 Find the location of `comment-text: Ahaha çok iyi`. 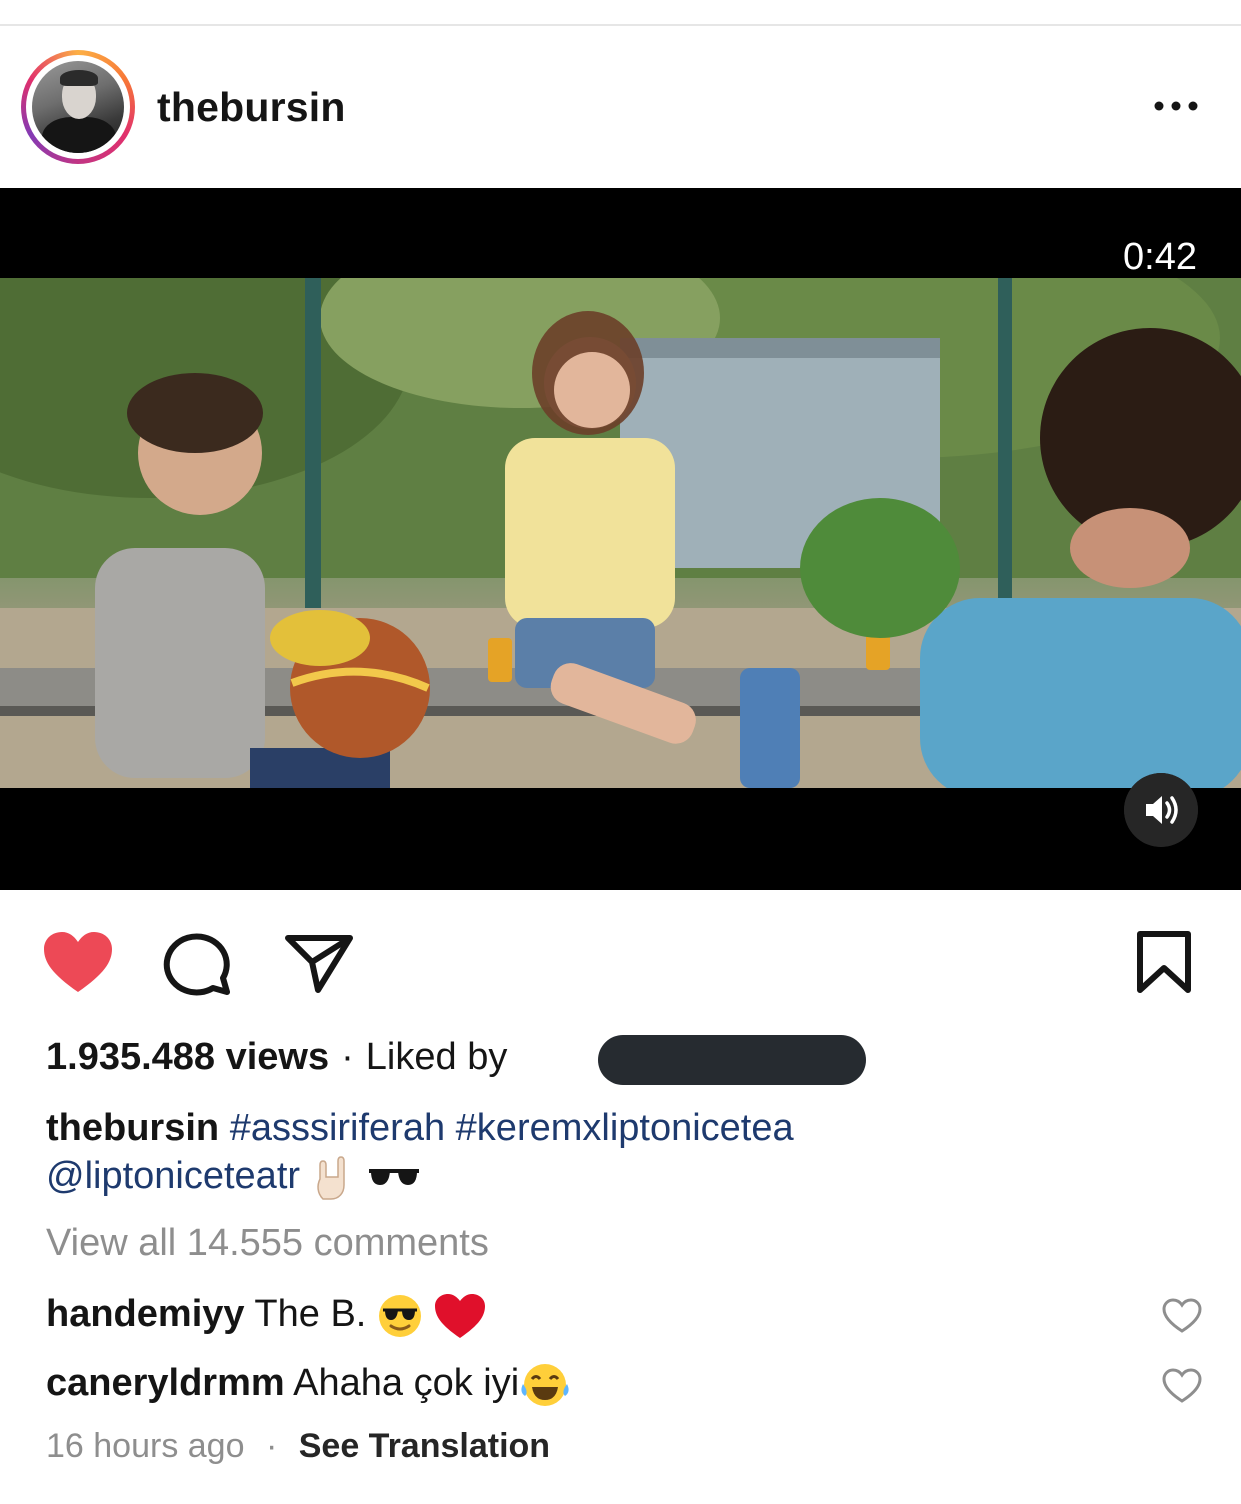

comment-text: Ahaha çok iyi is located at coordinates (406, 1383).